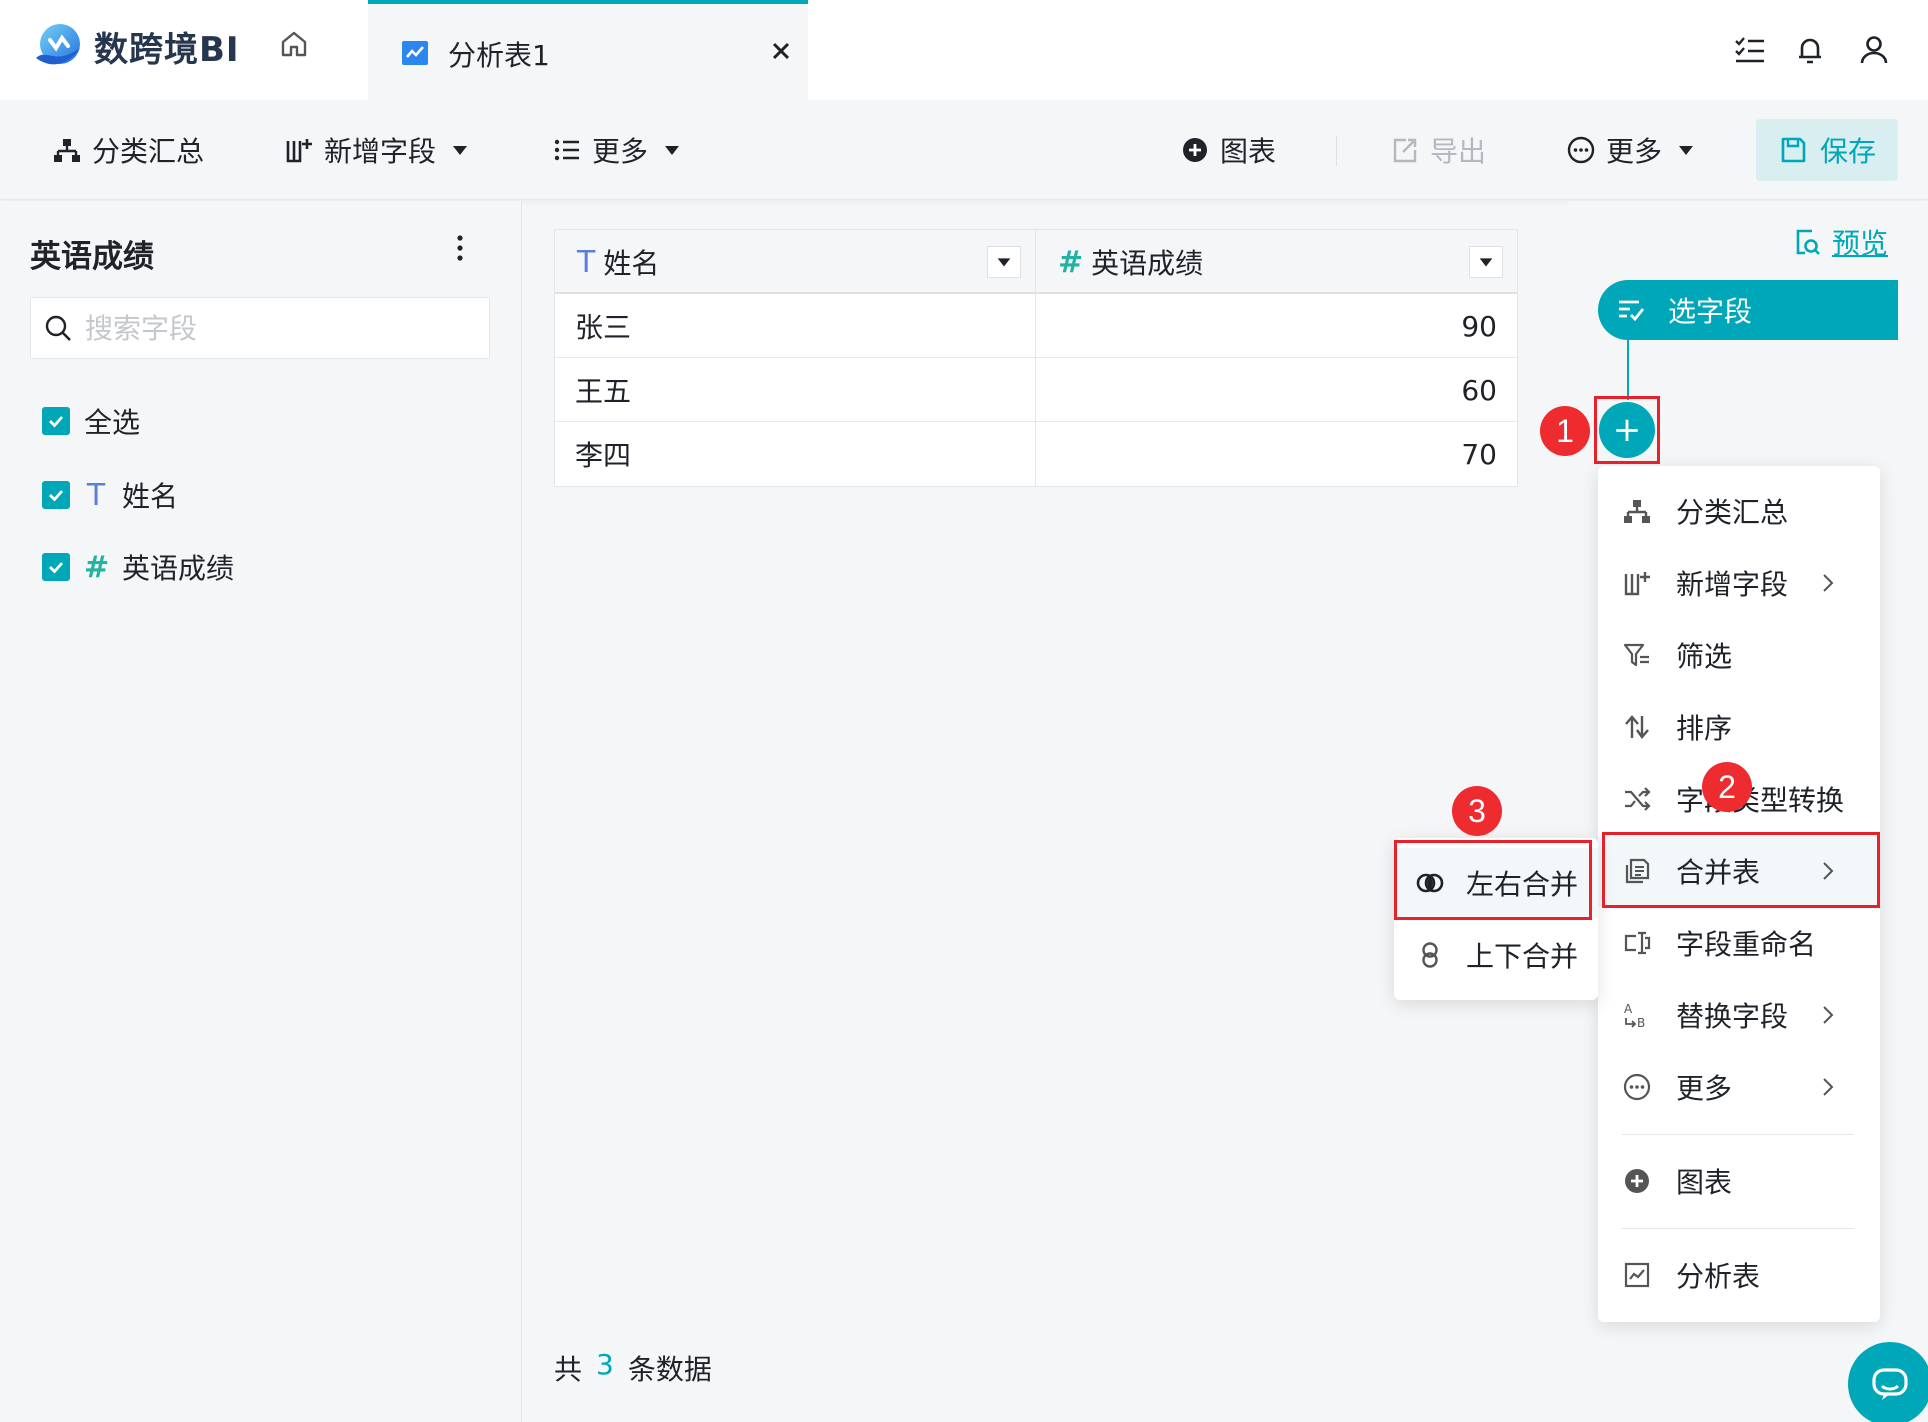 This screenshot has height=1422, width=1928. Describe the element at coordinates (1336, 151) in the screenshot. I see `toolbar-divider` at that location.